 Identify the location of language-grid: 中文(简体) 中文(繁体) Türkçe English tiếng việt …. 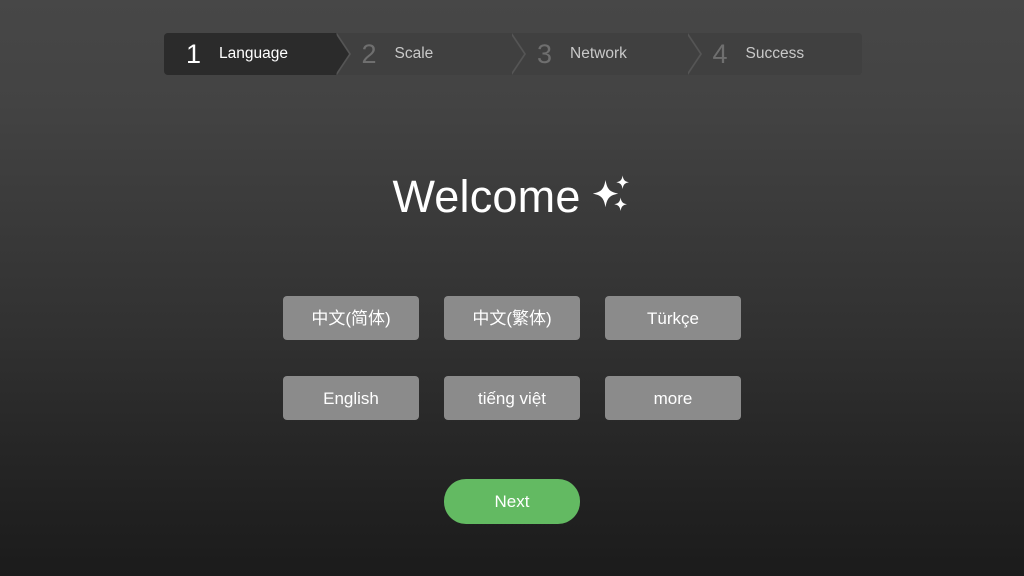
(512, 358).